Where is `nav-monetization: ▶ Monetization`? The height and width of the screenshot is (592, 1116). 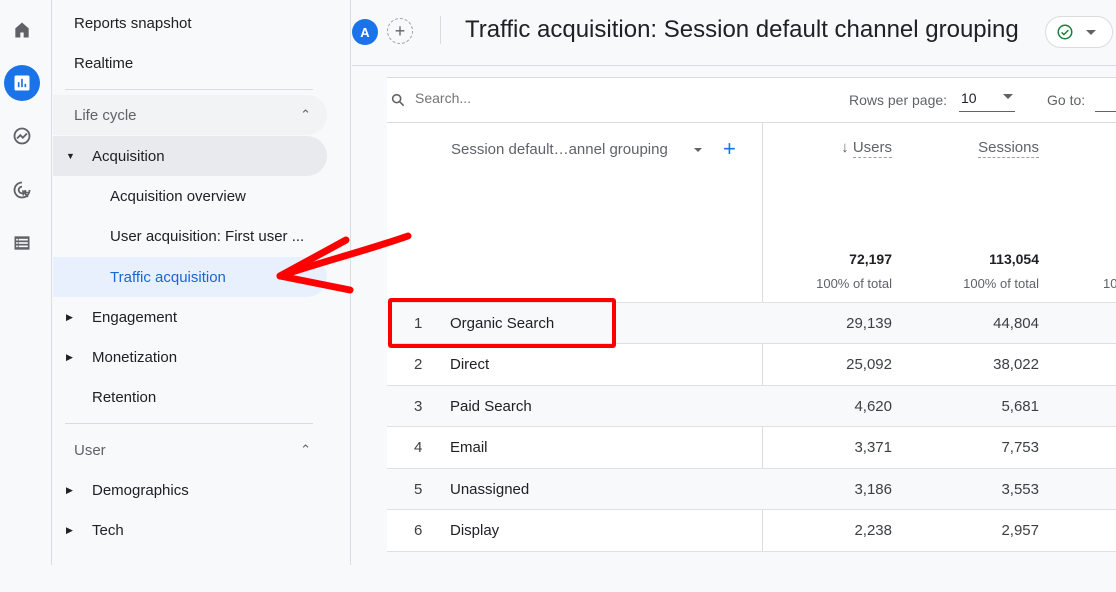
nav-monetization: ▶ Monetization is located at coordinates (190, 357).